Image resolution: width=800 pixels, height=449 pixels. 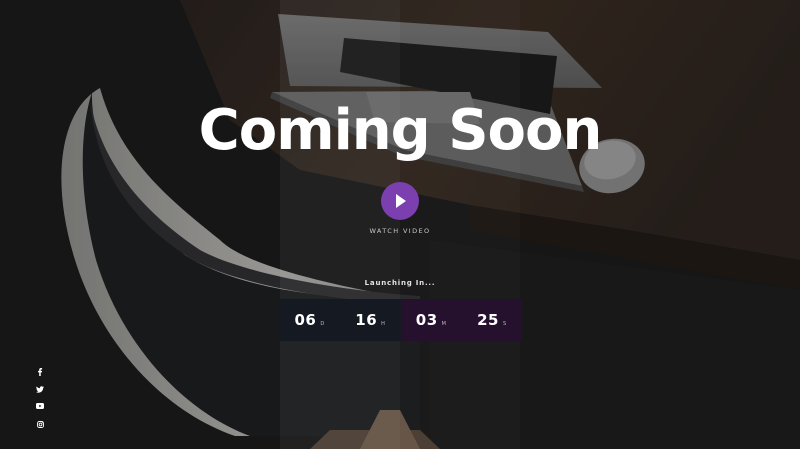 I want to click on countdown-minutes-unit: M, so click(x=443, y=324).